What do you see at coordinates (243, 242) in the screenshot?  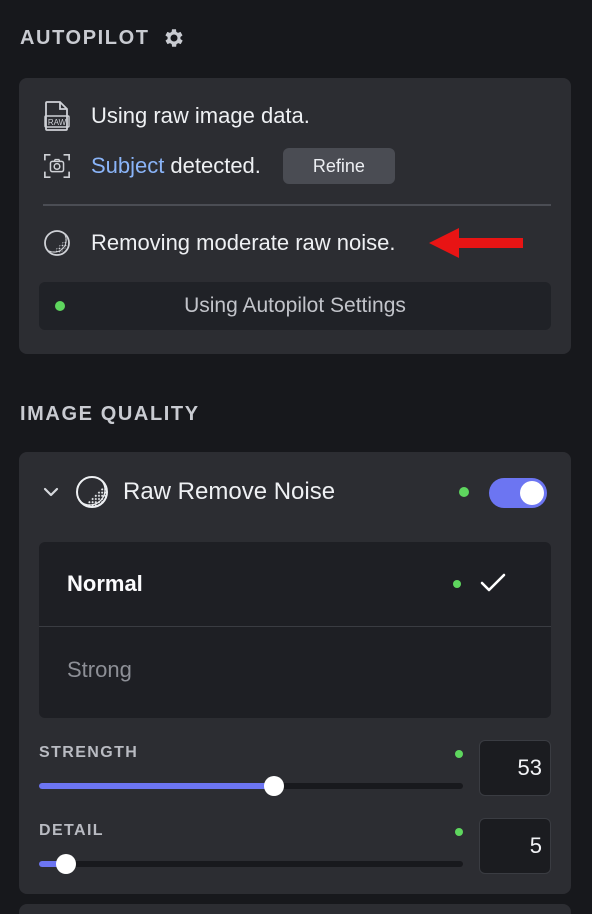 I see `noise-text: Removing moderate raw noise.` at bounding box center [243, 242].